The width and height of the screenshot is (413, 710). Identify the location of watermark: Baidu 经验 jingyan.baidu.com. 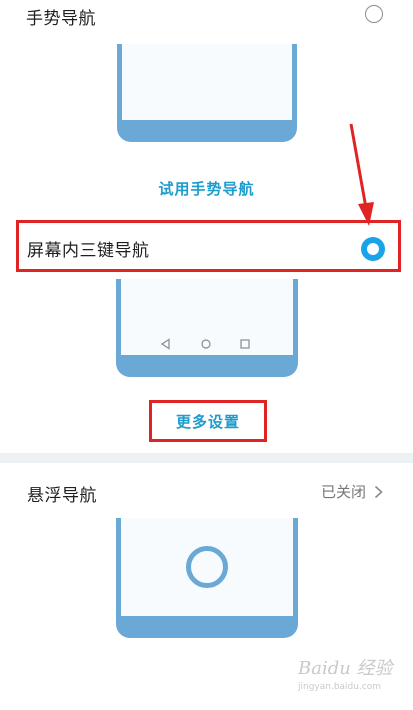
(353, 673).